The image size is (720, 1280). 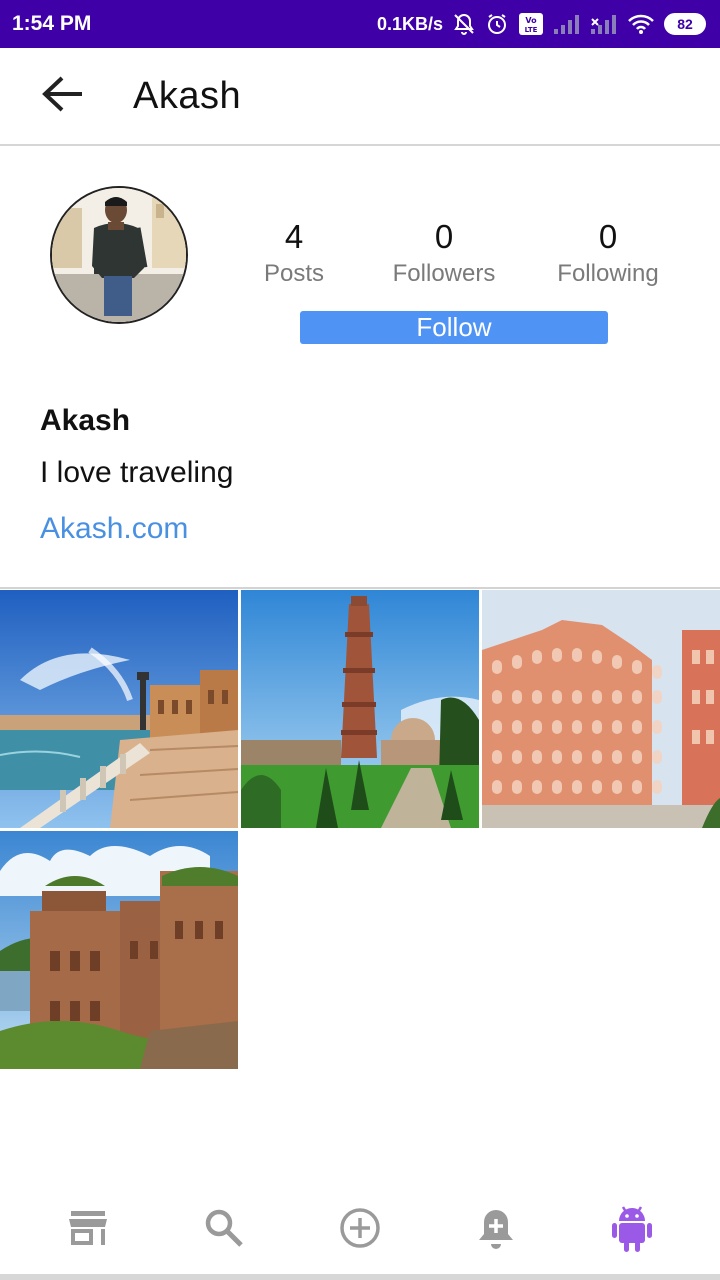 What do you see at coordinates (136, 529) in the screenshot?
I see `website-link: Akash.com` at bounding box center [136, 529].